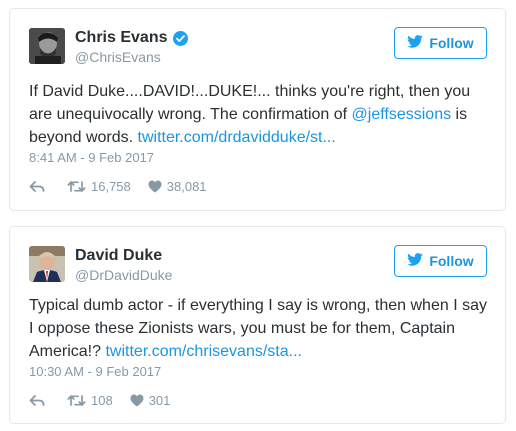 The image size is (516, 431). What do you see at coordinates (95, 371) in the screenshot?
I see `timestamp: 10:30 AM - 9 Feb 2017` at bounding box center [95, 371].